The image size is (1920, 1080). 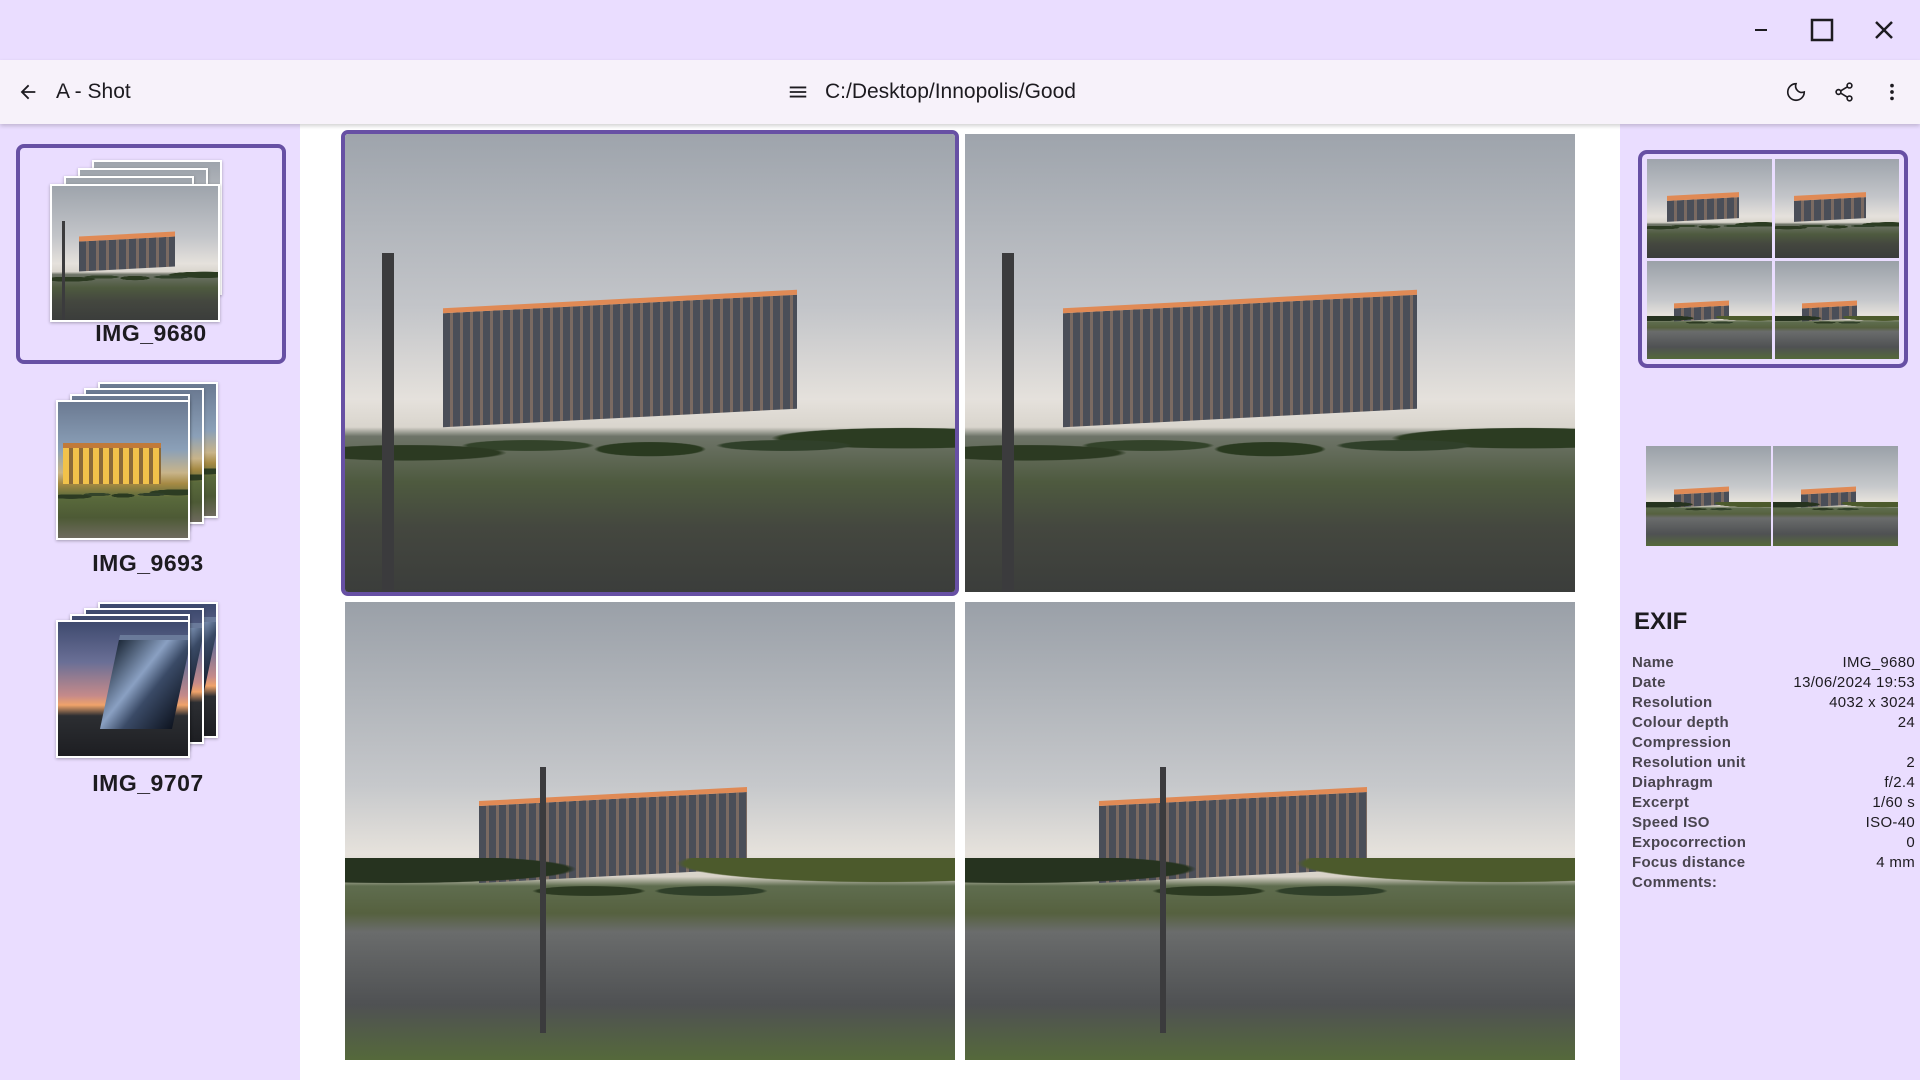 I want to click on exif-row: Name IMG_9680, so click(x=1773, y=664).